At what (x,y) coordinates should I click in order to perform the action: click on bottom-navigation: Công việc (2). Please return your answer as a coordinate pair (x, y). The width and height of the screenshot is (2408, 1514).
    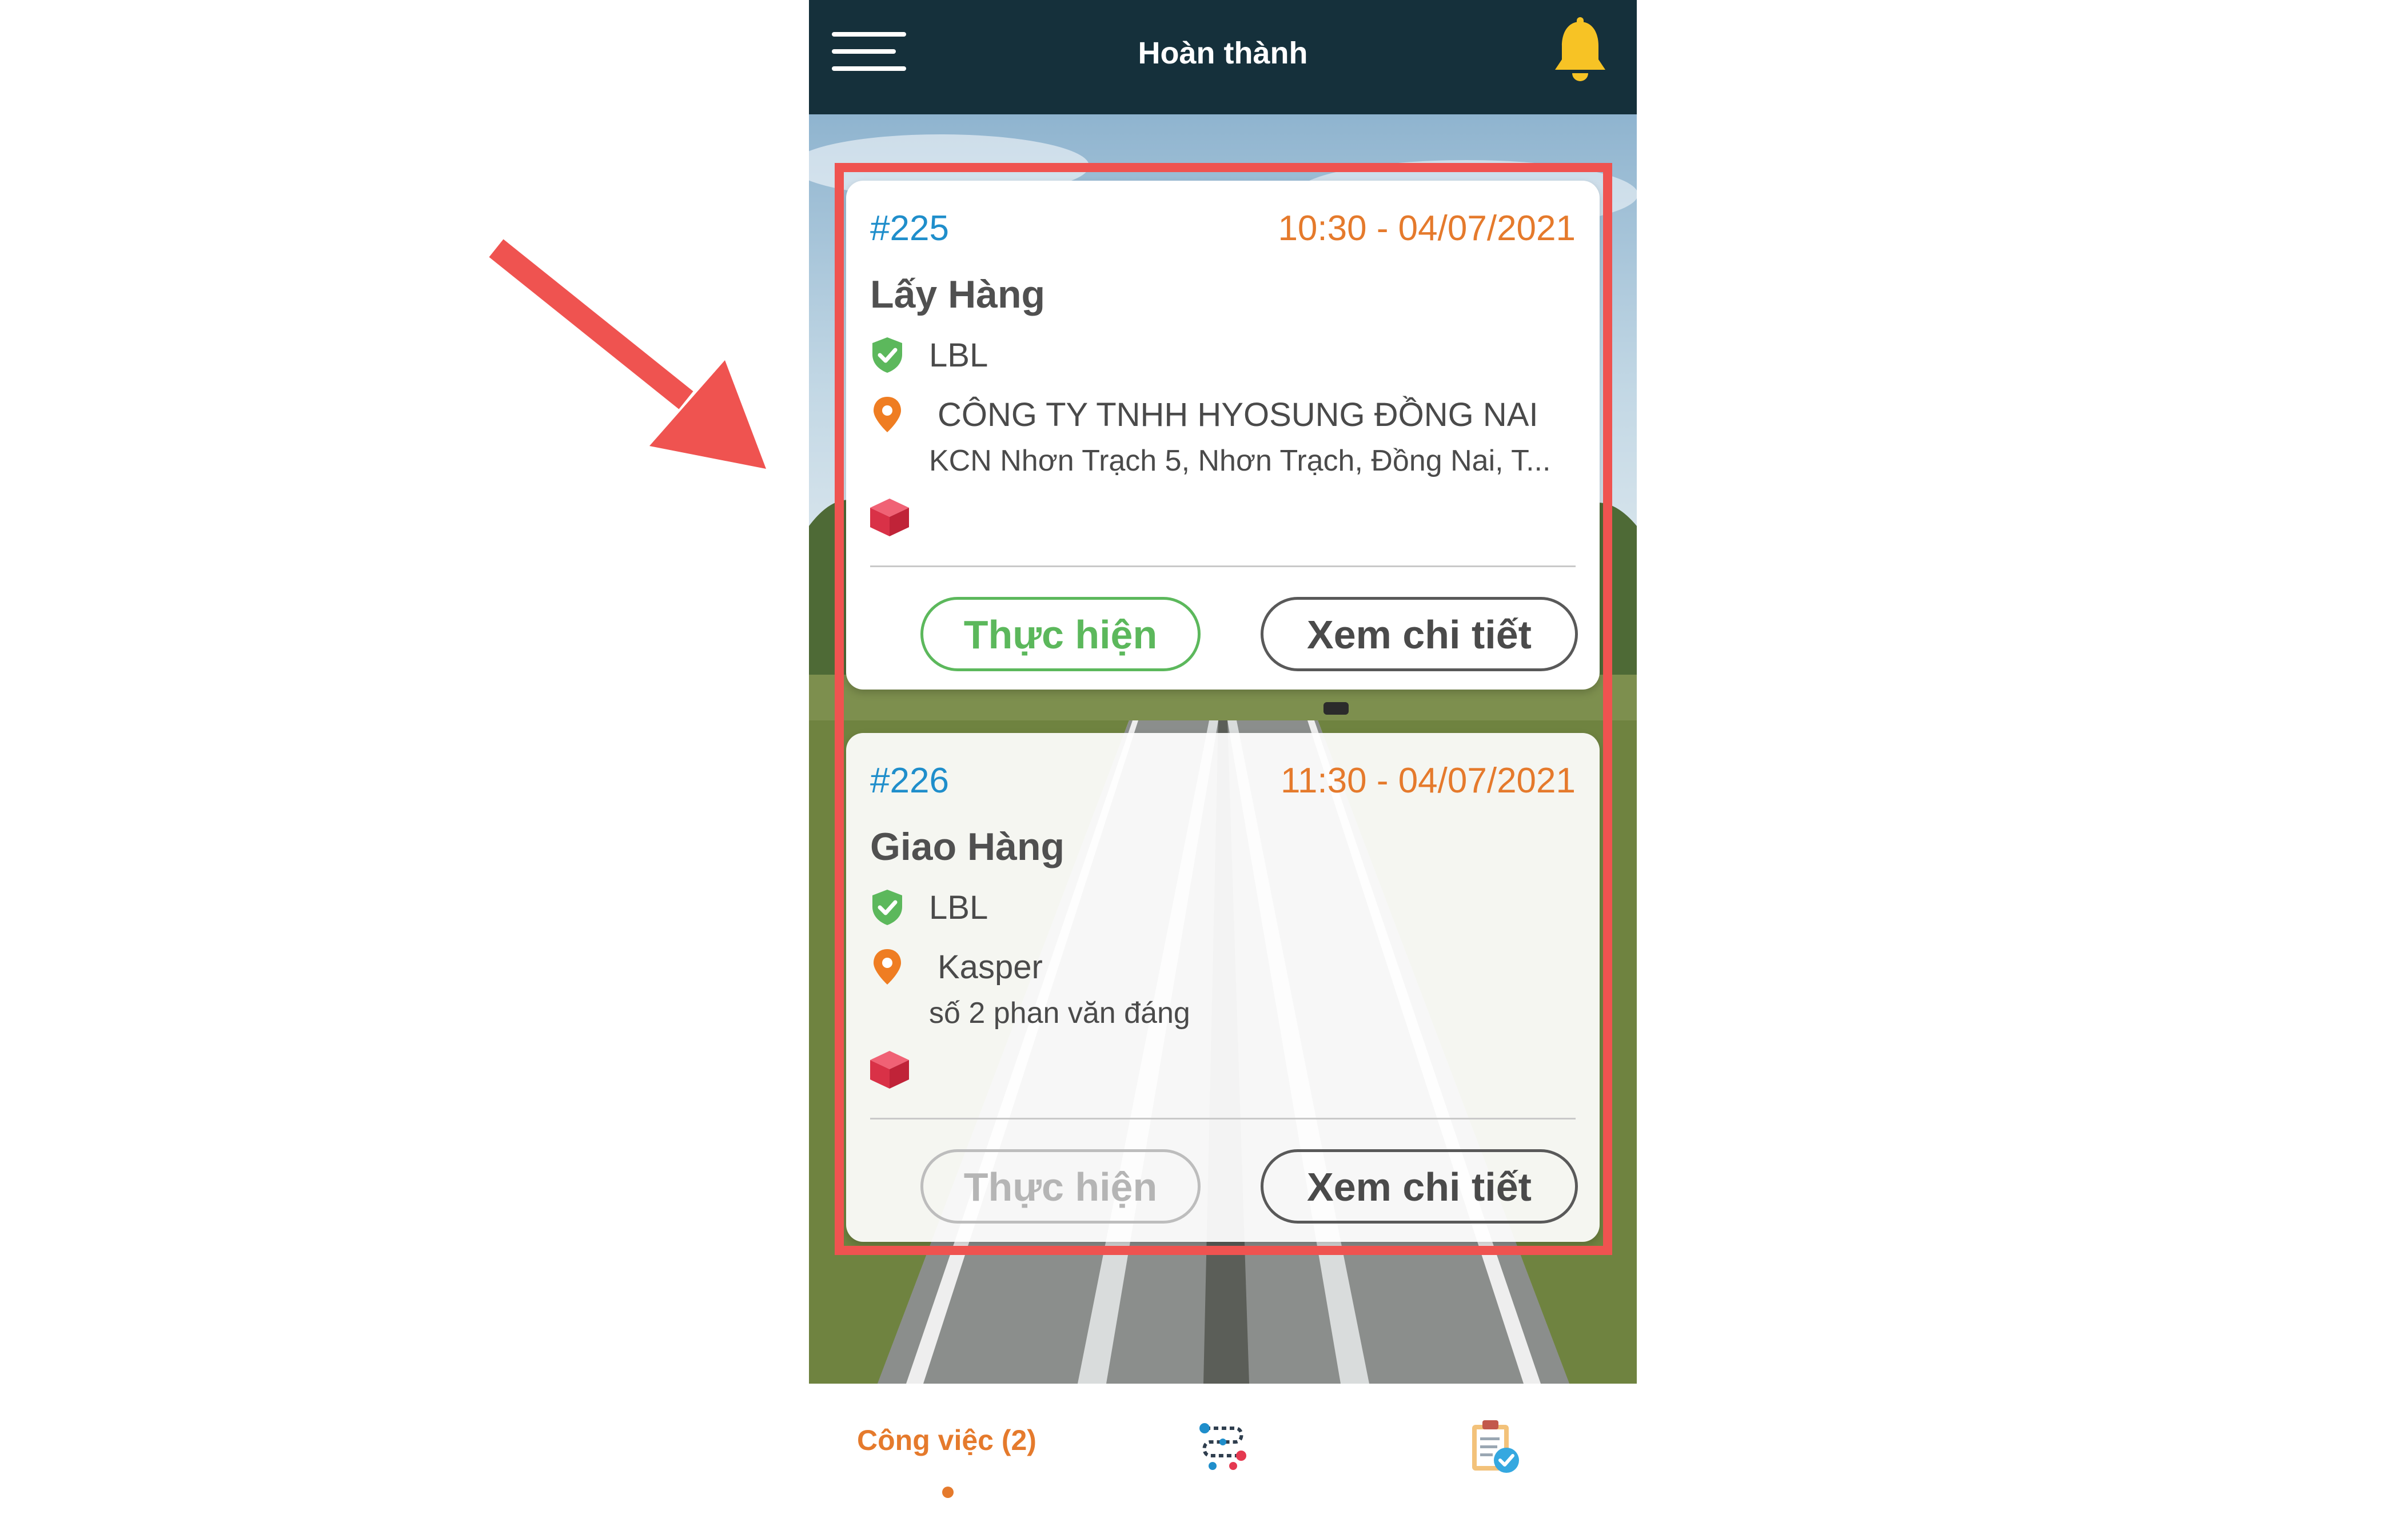
    Looking at the image, I should click on (1223, 1449).